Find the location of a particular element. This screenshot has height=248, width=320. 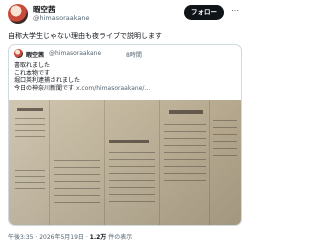

quote-author-name: 暇空茜 is located at coordinates (35, 55).